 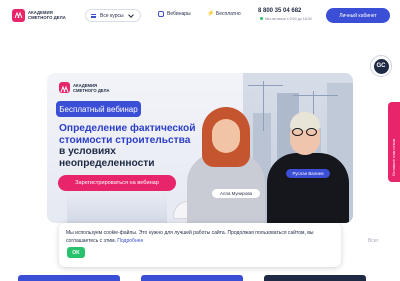 I want to click on speaker-2-photo, so click(x=308, y=188).